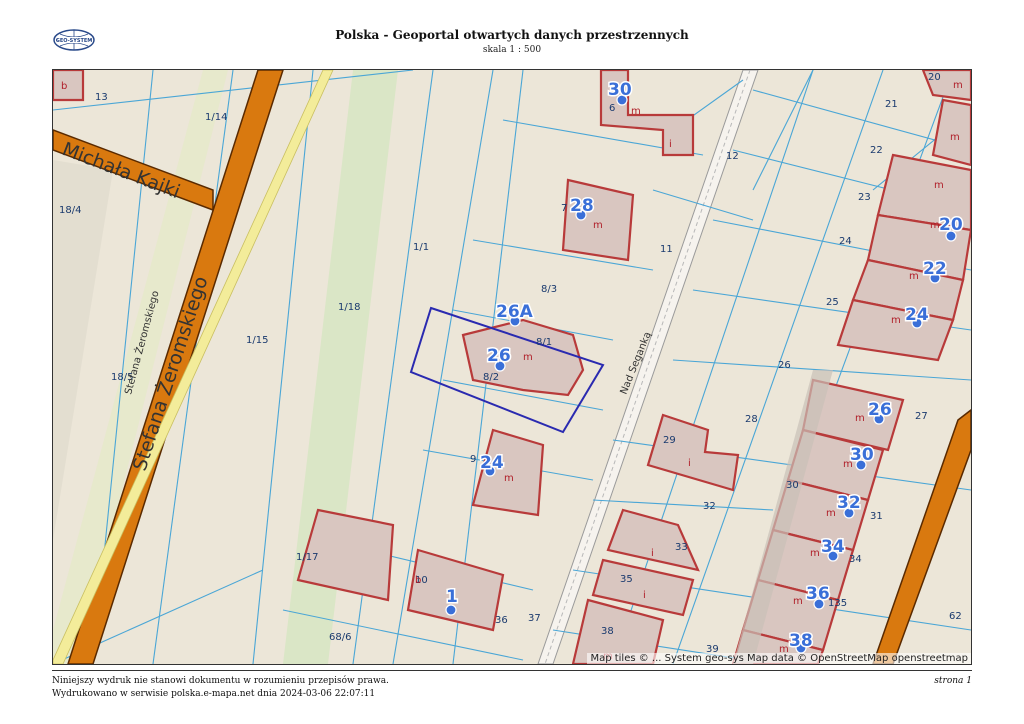 The height and width of the screenshot is (724, 1024). I want to click on map-scale: skala 1 : 500, so click(512, 50).